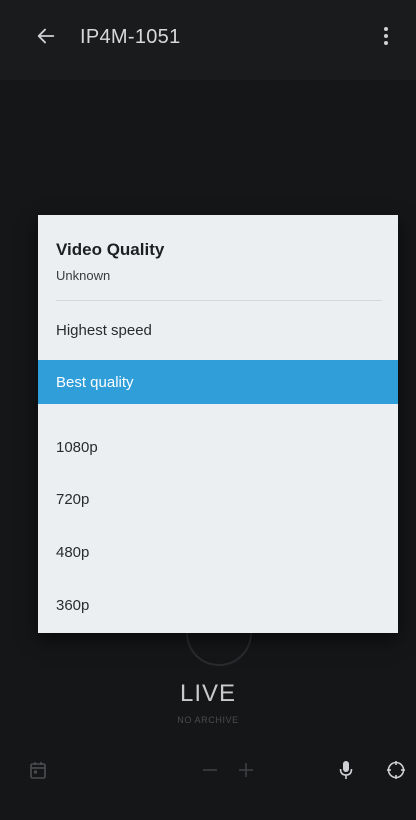  I want to click on zoom-in-icon, so click(246, 772).